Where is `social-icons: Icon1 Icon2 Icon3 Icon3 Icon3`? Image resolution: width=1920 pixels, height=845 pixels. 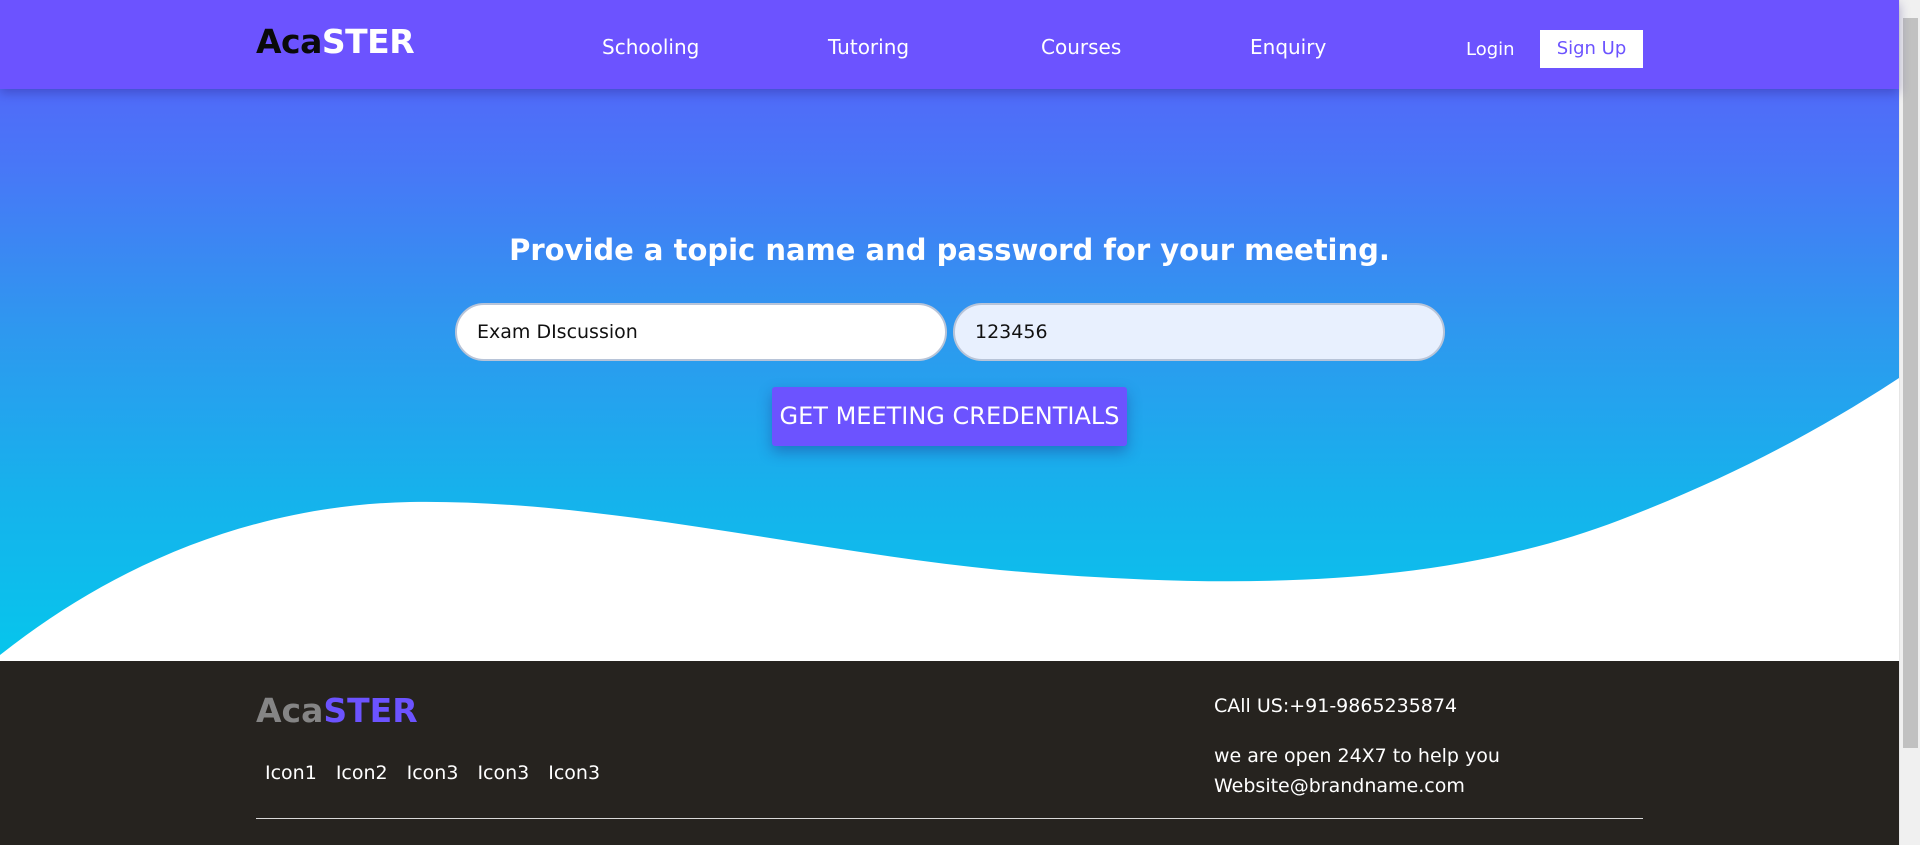
social-icons: Icon1 Icon2 Icon3 Icon3 Icon3 is located at coordinates (442, 773).